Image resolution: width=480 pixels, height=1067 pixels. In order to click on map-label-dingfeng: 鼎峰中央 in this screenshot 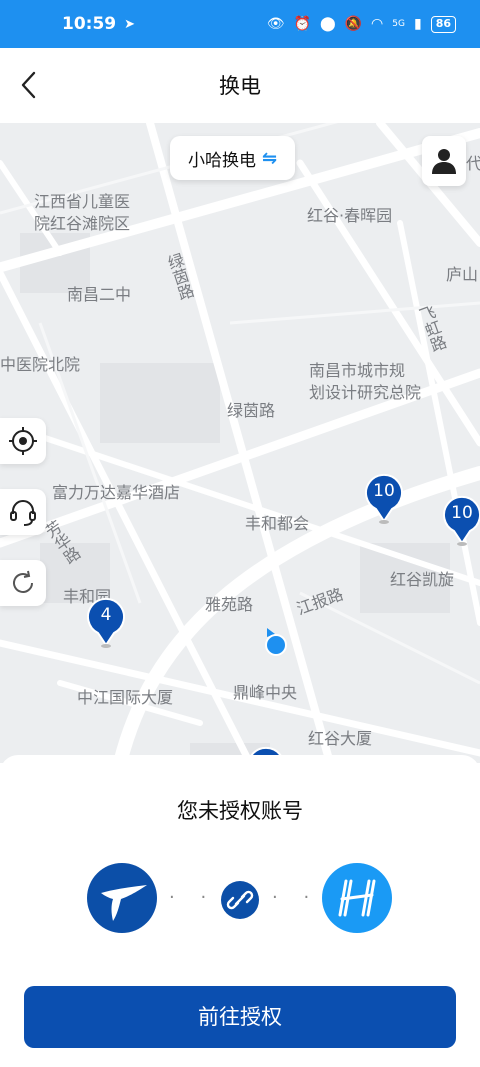, I will do `click(265, 692)`.